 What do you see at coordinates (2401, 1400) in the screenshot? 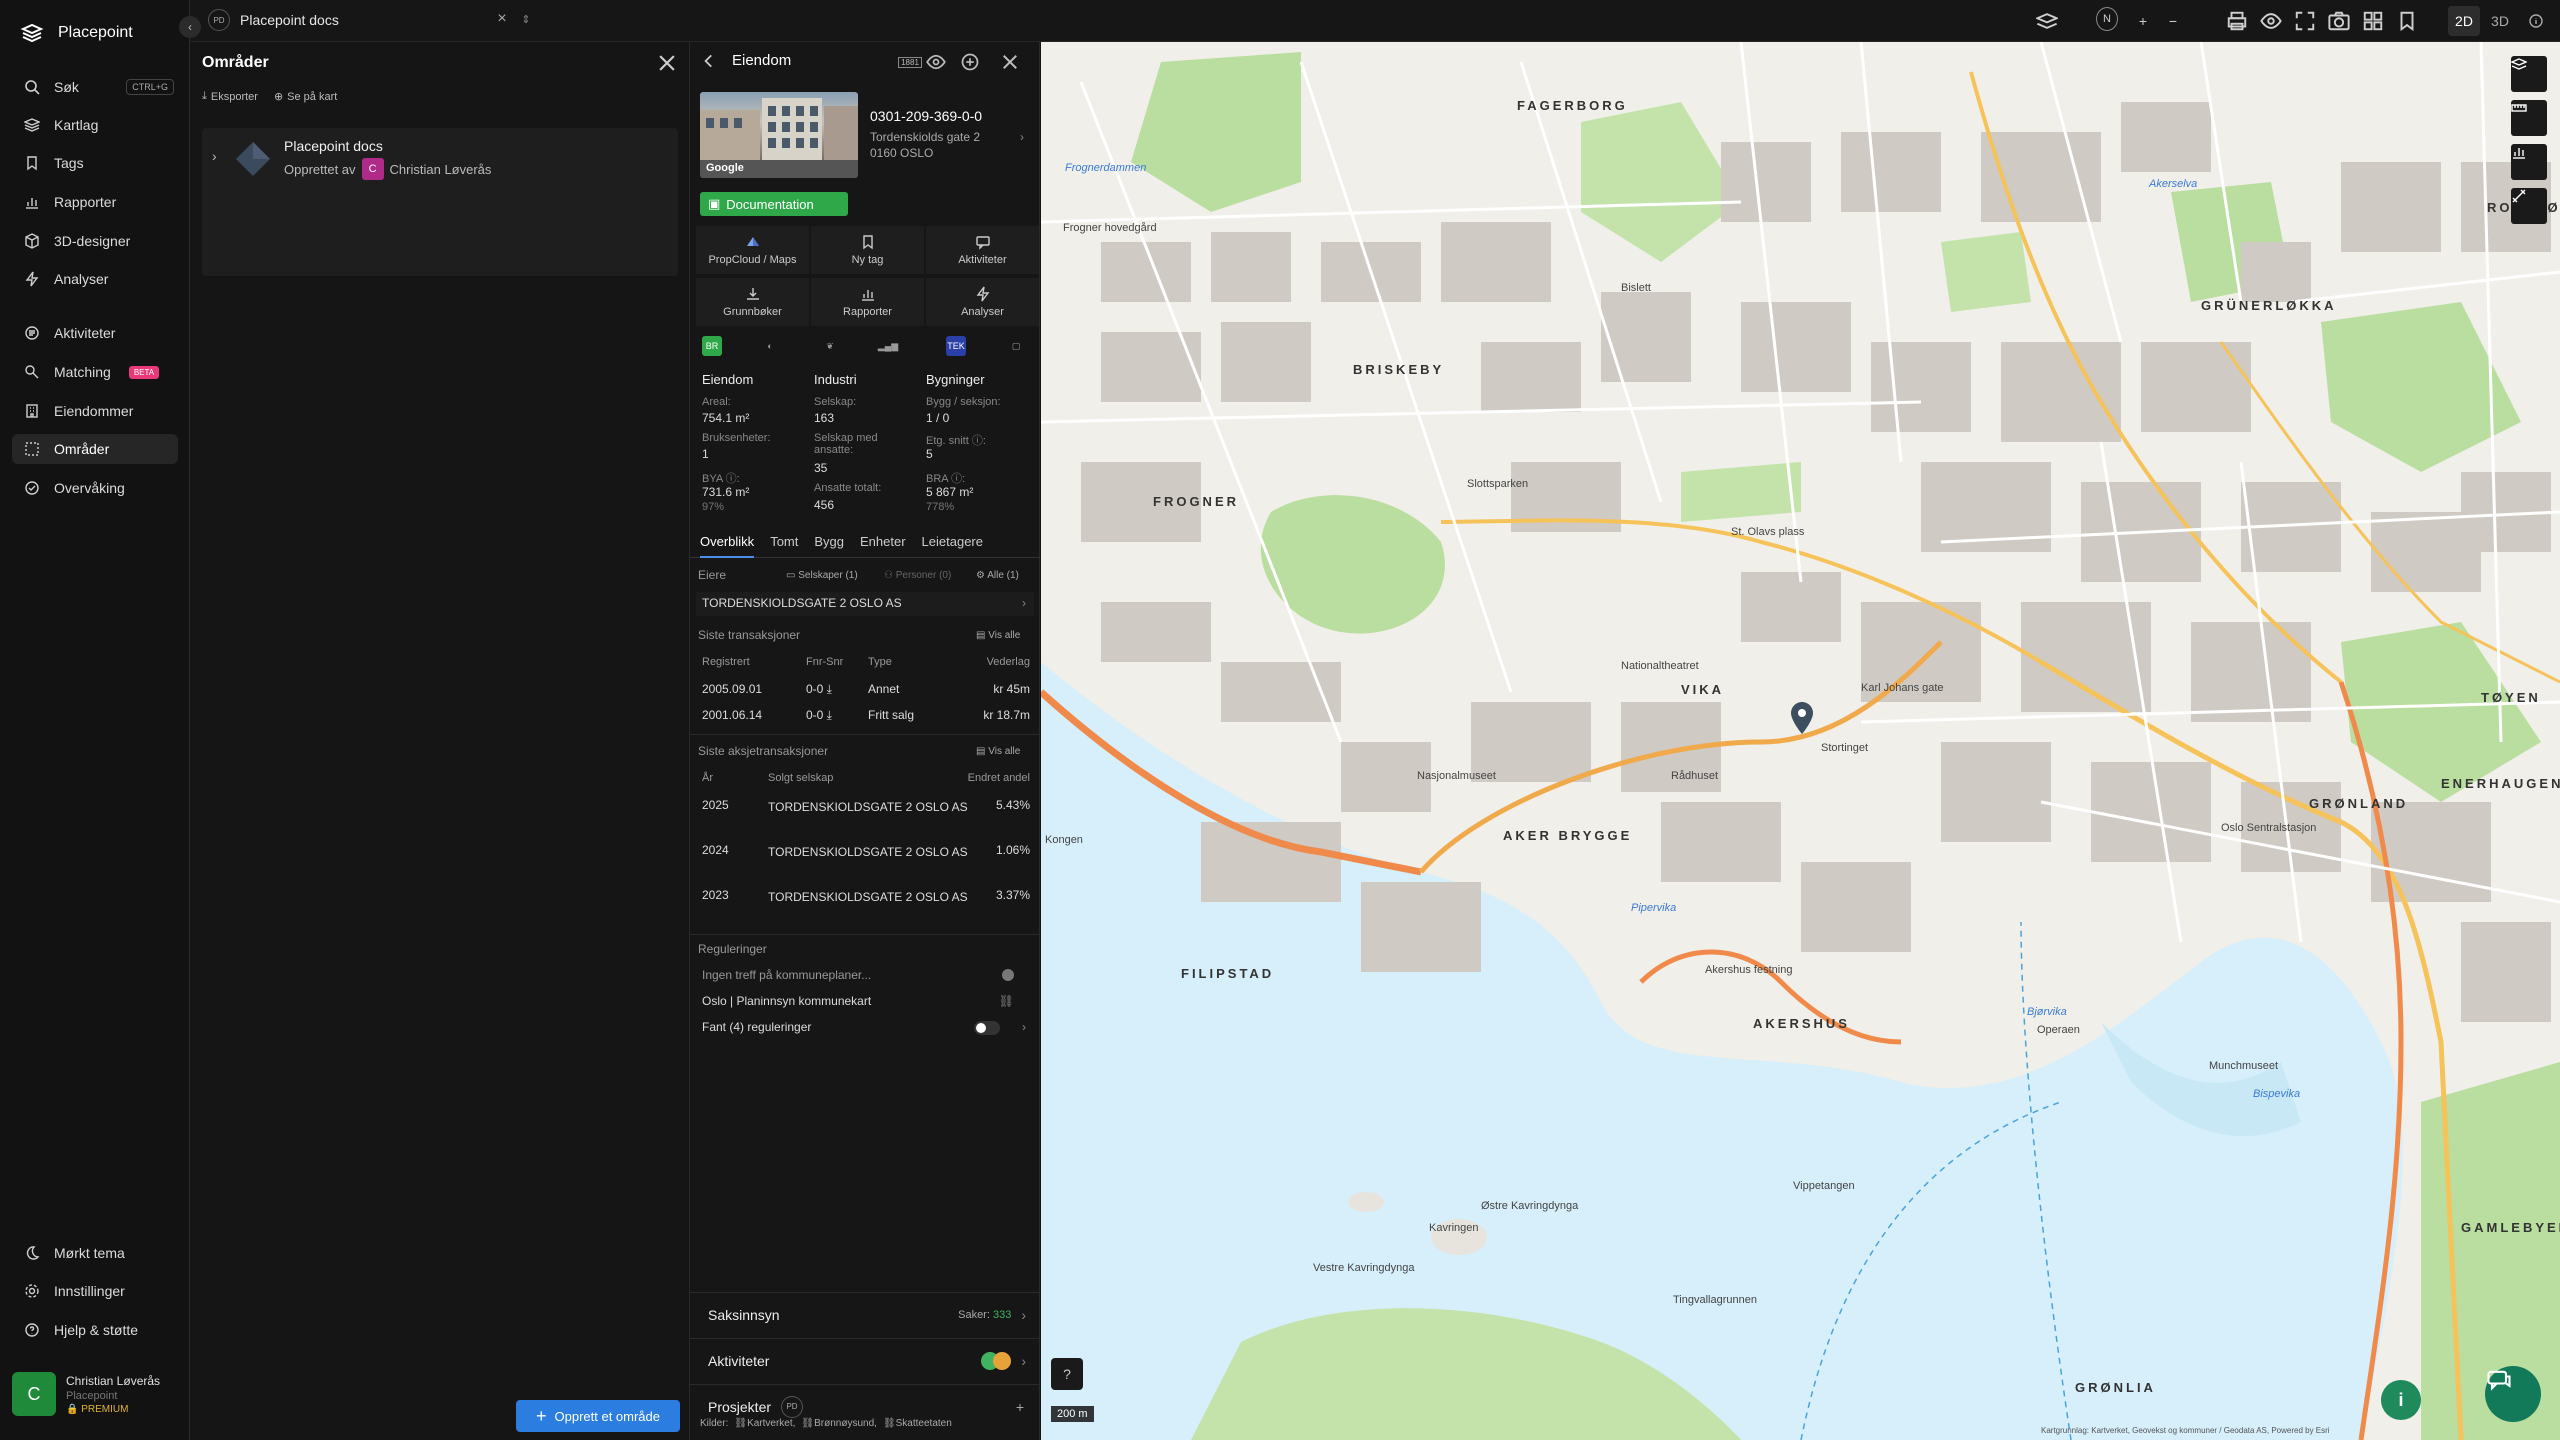
I see `map-info-button: i` at bounding box center [2401, 1400].